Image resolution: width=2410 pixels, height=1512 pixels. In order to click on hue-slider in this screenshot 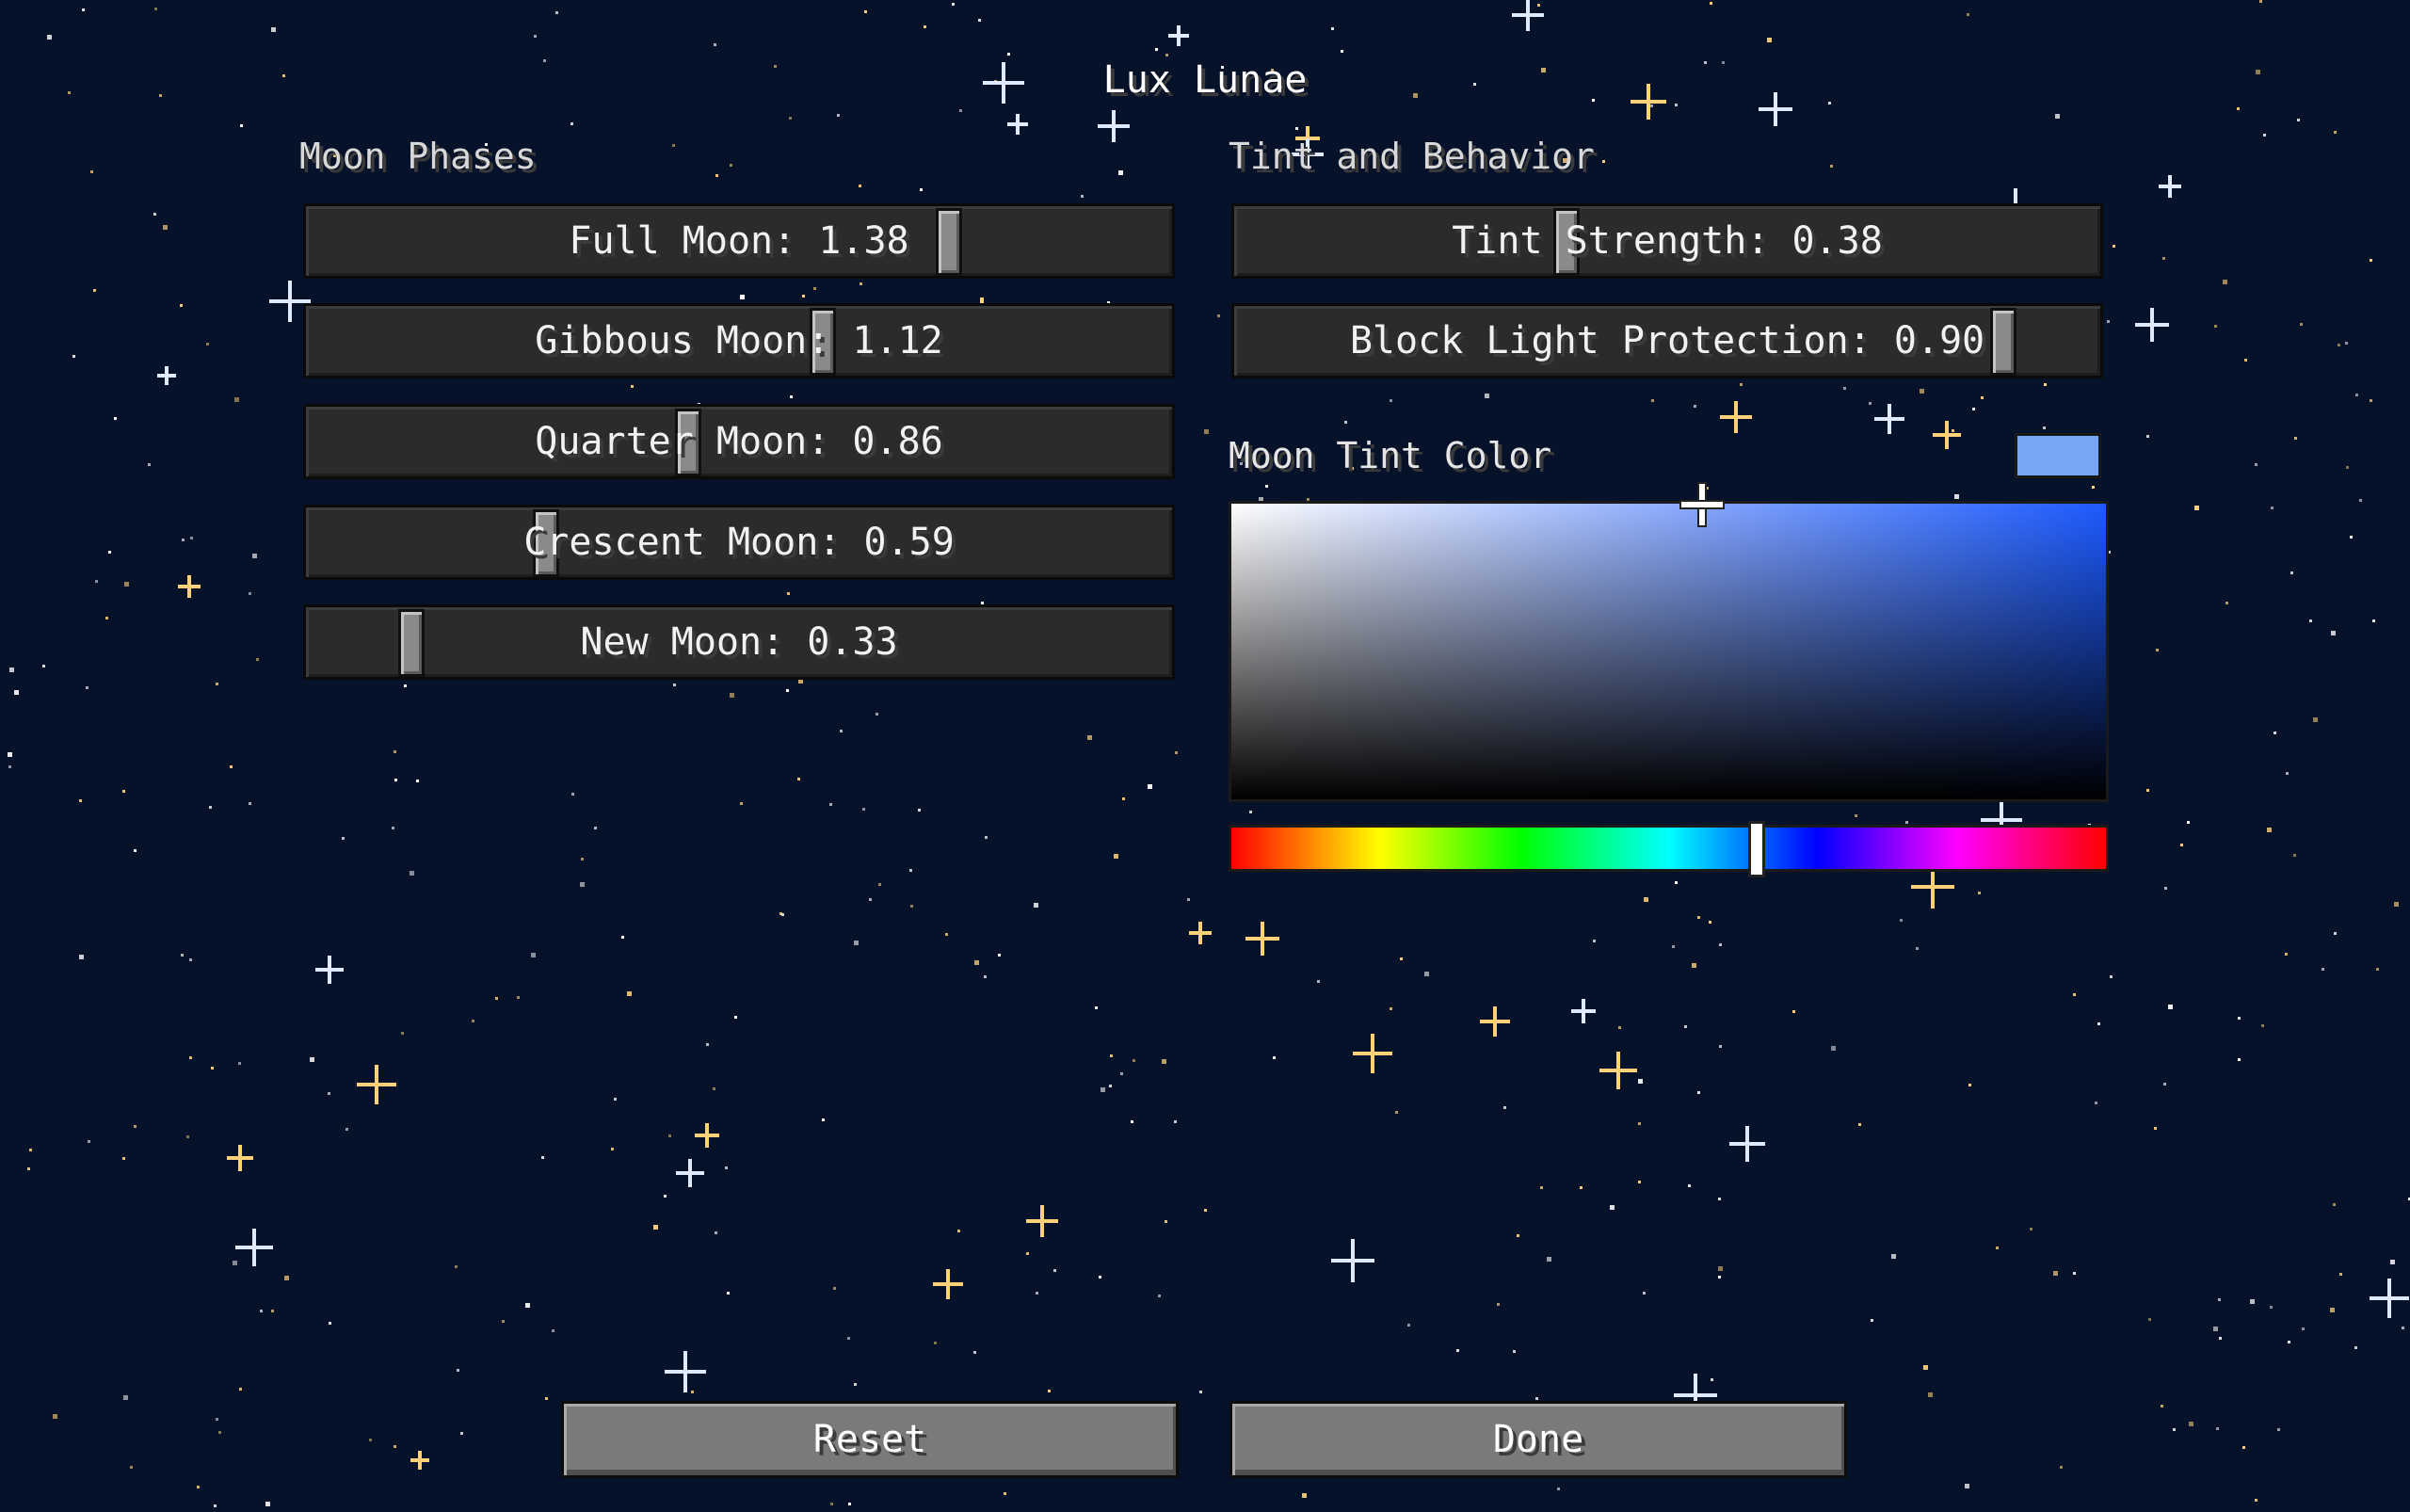, I will do `click(1669, 848)`.